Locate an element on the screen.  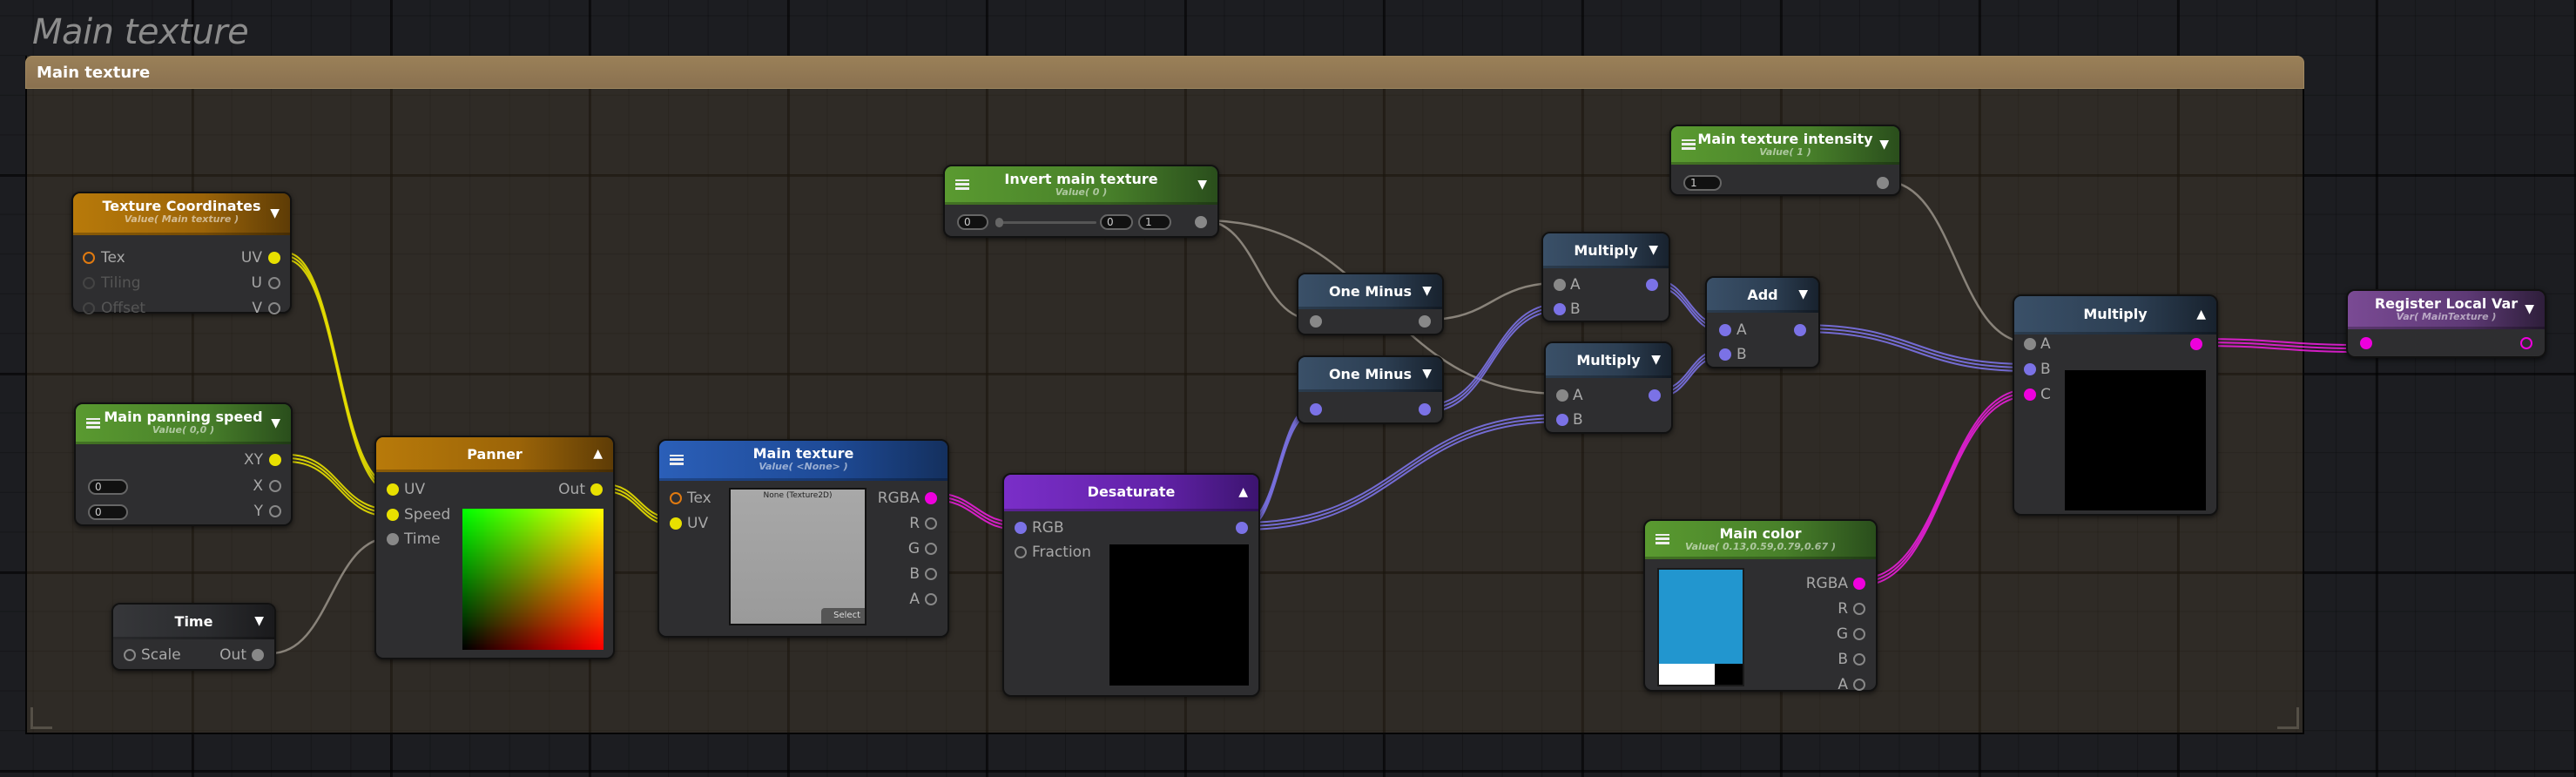
node-one-minus-1: One Minus ▼ is located at coordinates (1370, 304).